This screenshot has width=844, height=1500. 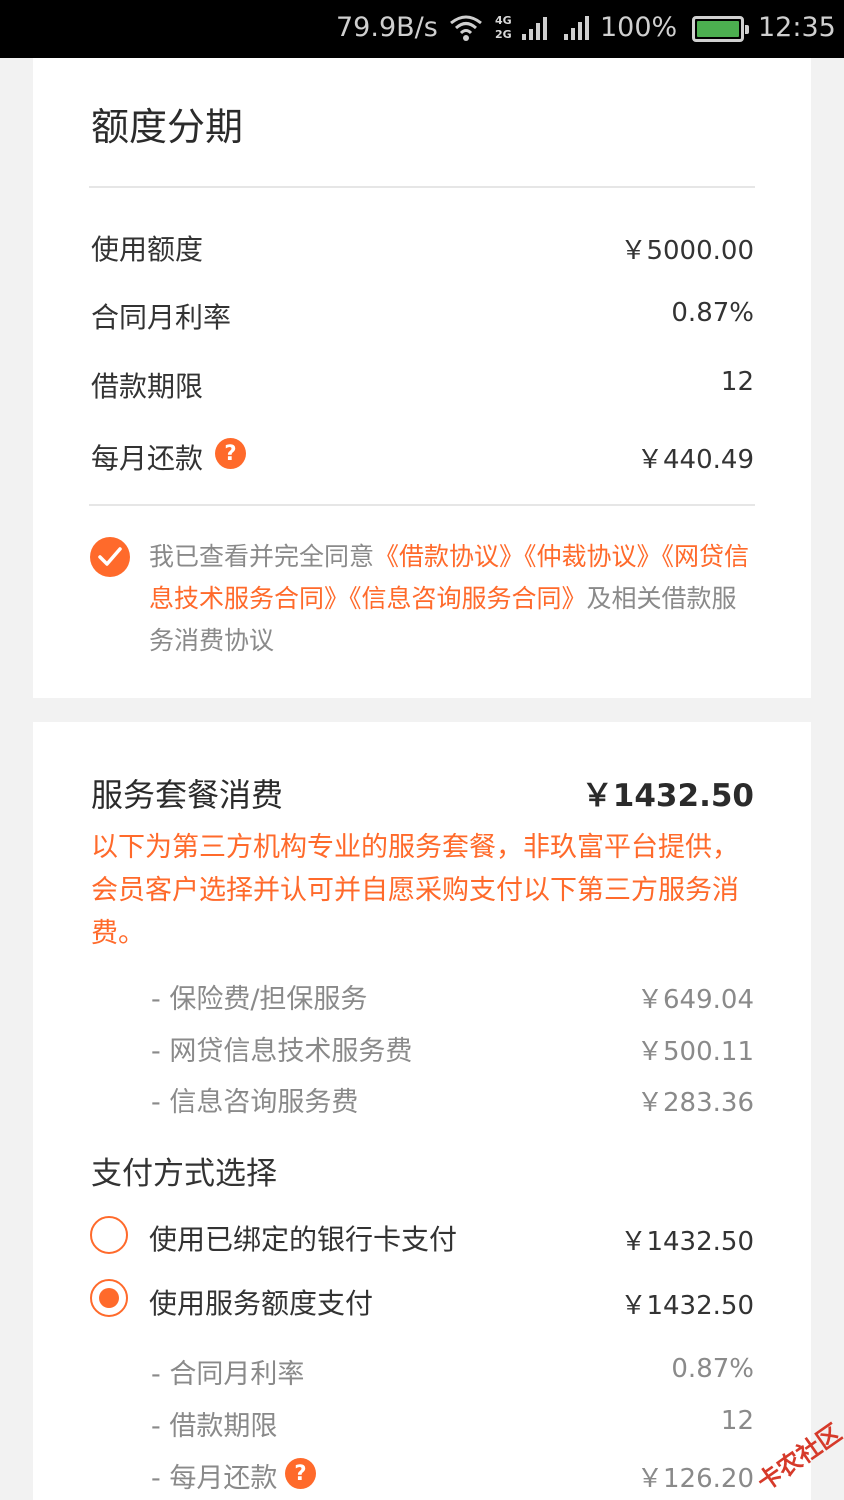 I want to click on row-label-monthly: 每月还款, so click(x=147, y=458).